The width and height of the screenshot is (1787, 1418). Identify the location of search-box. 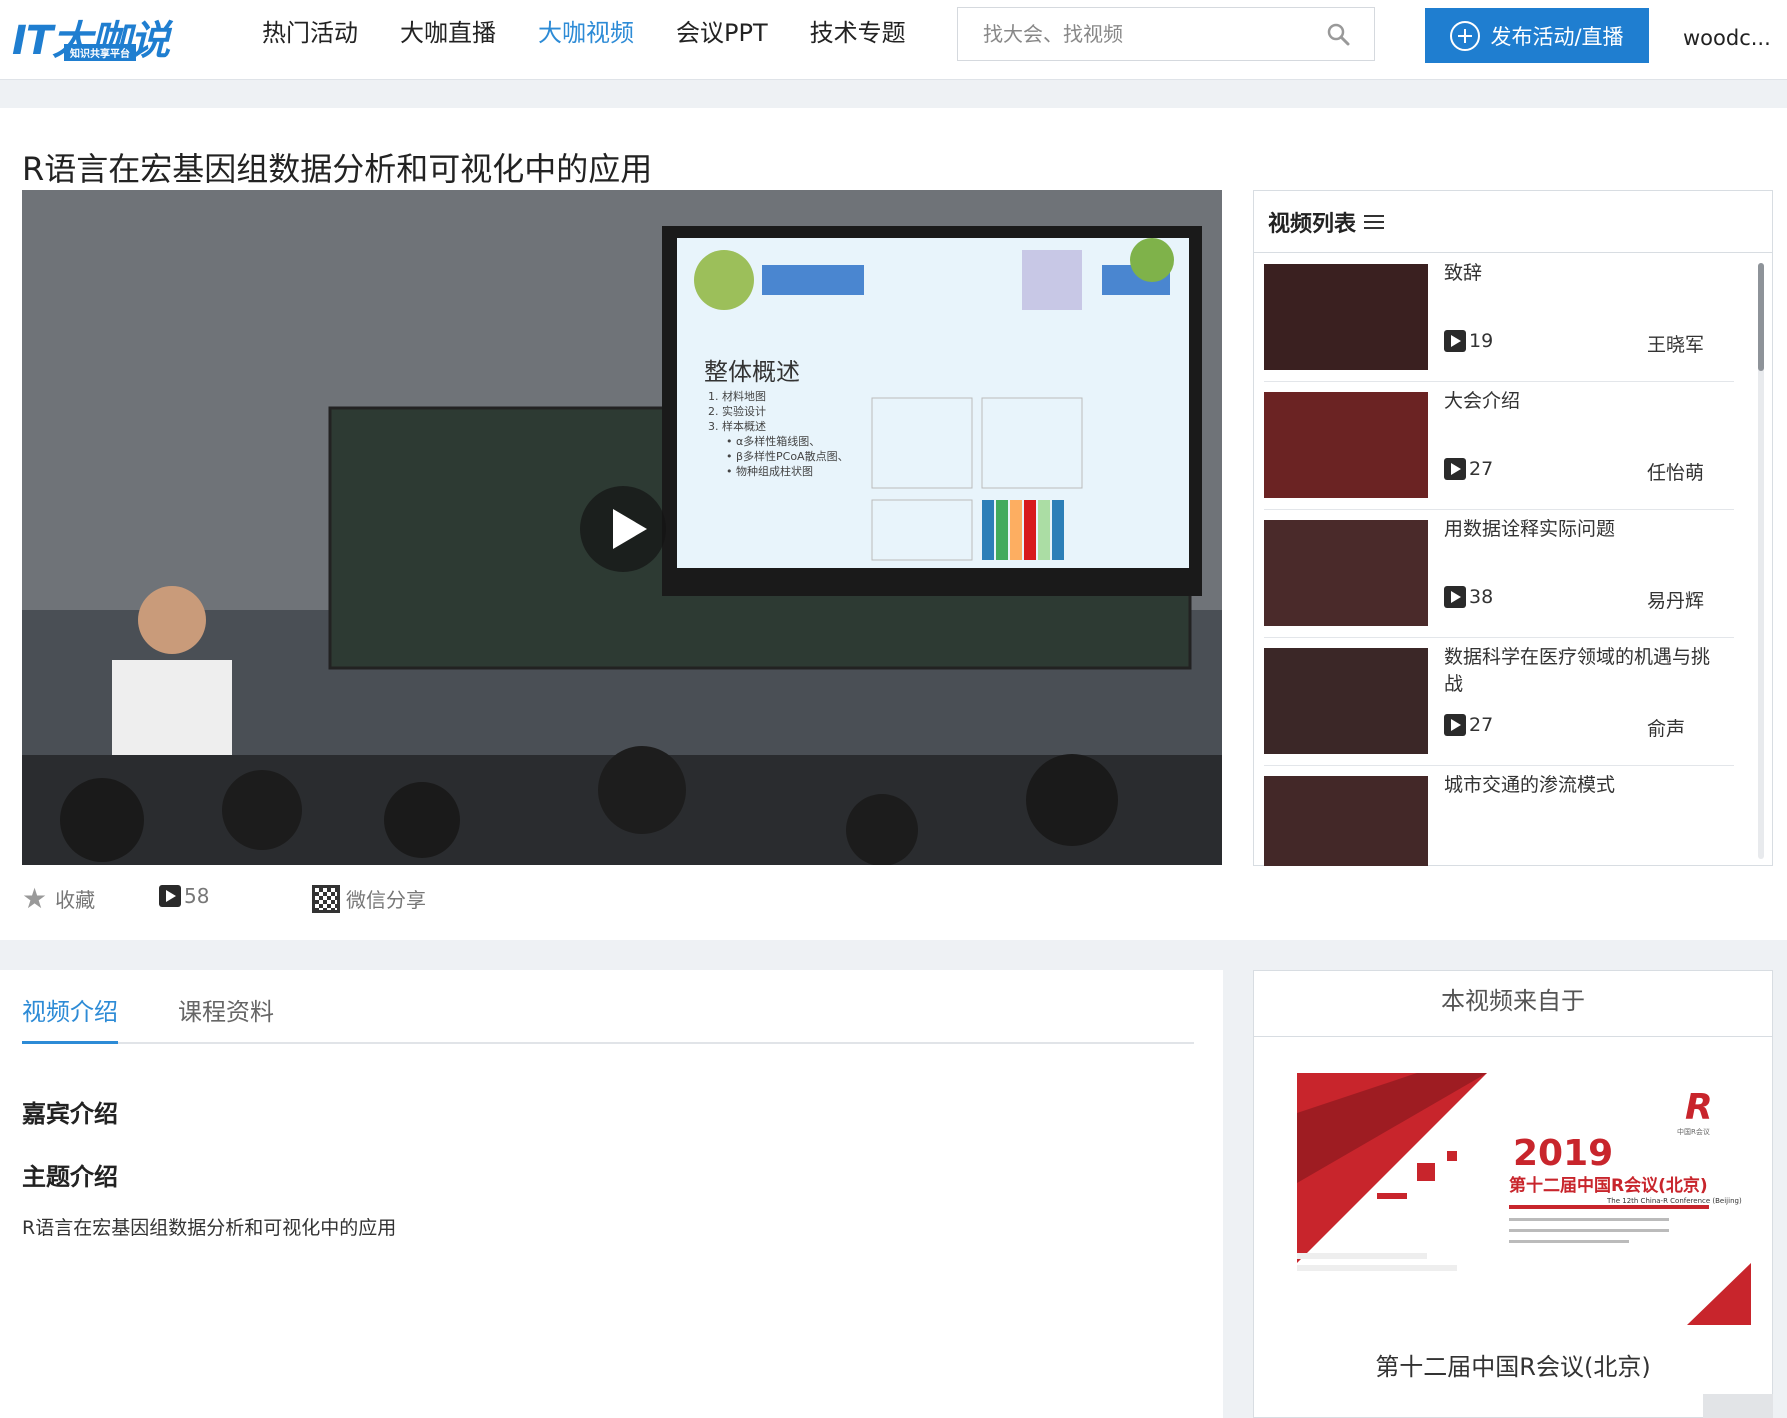
(1166, 34).